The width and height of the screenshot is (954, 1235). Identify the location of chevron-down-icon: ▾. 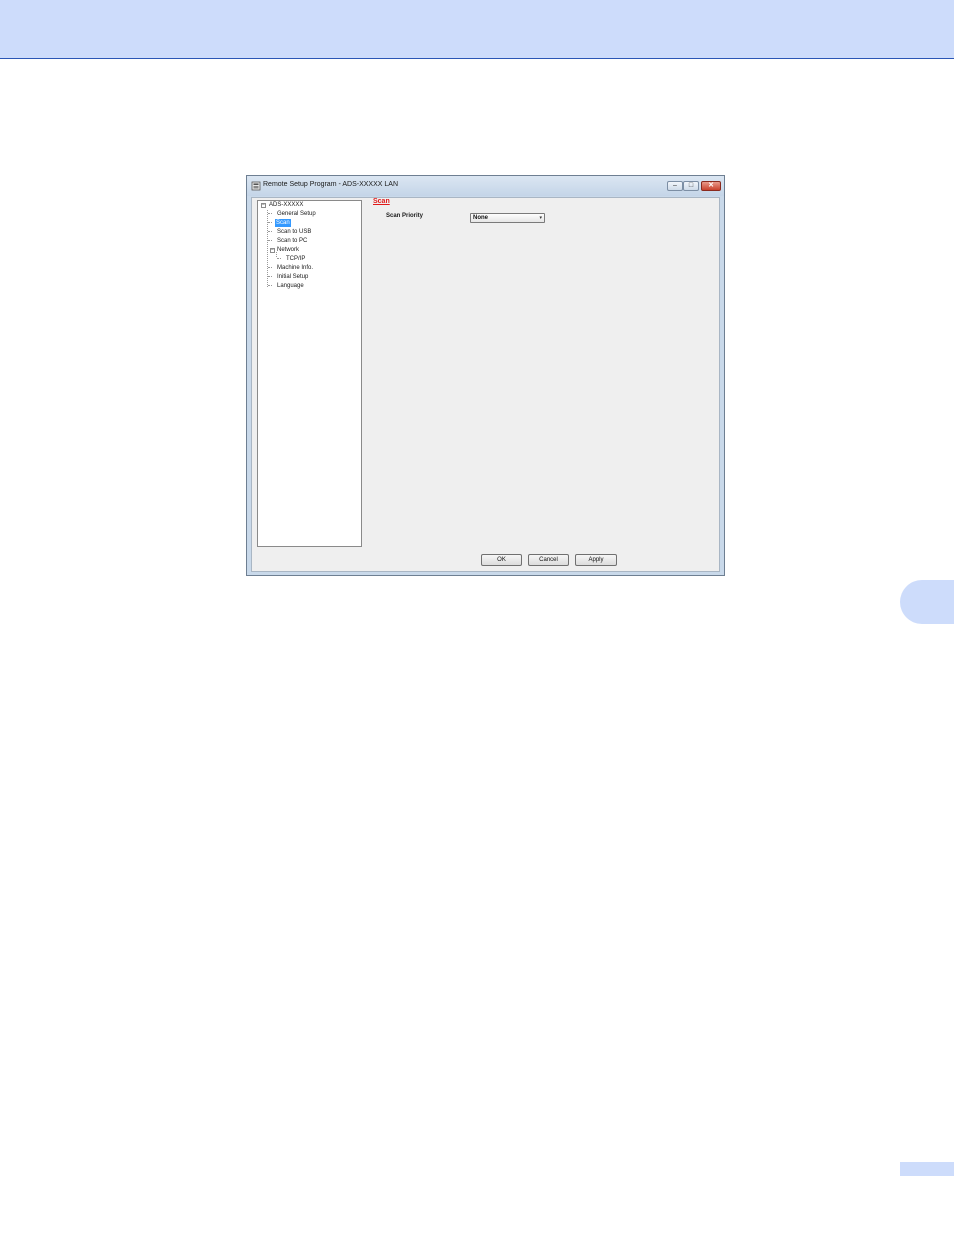
(540, 218).